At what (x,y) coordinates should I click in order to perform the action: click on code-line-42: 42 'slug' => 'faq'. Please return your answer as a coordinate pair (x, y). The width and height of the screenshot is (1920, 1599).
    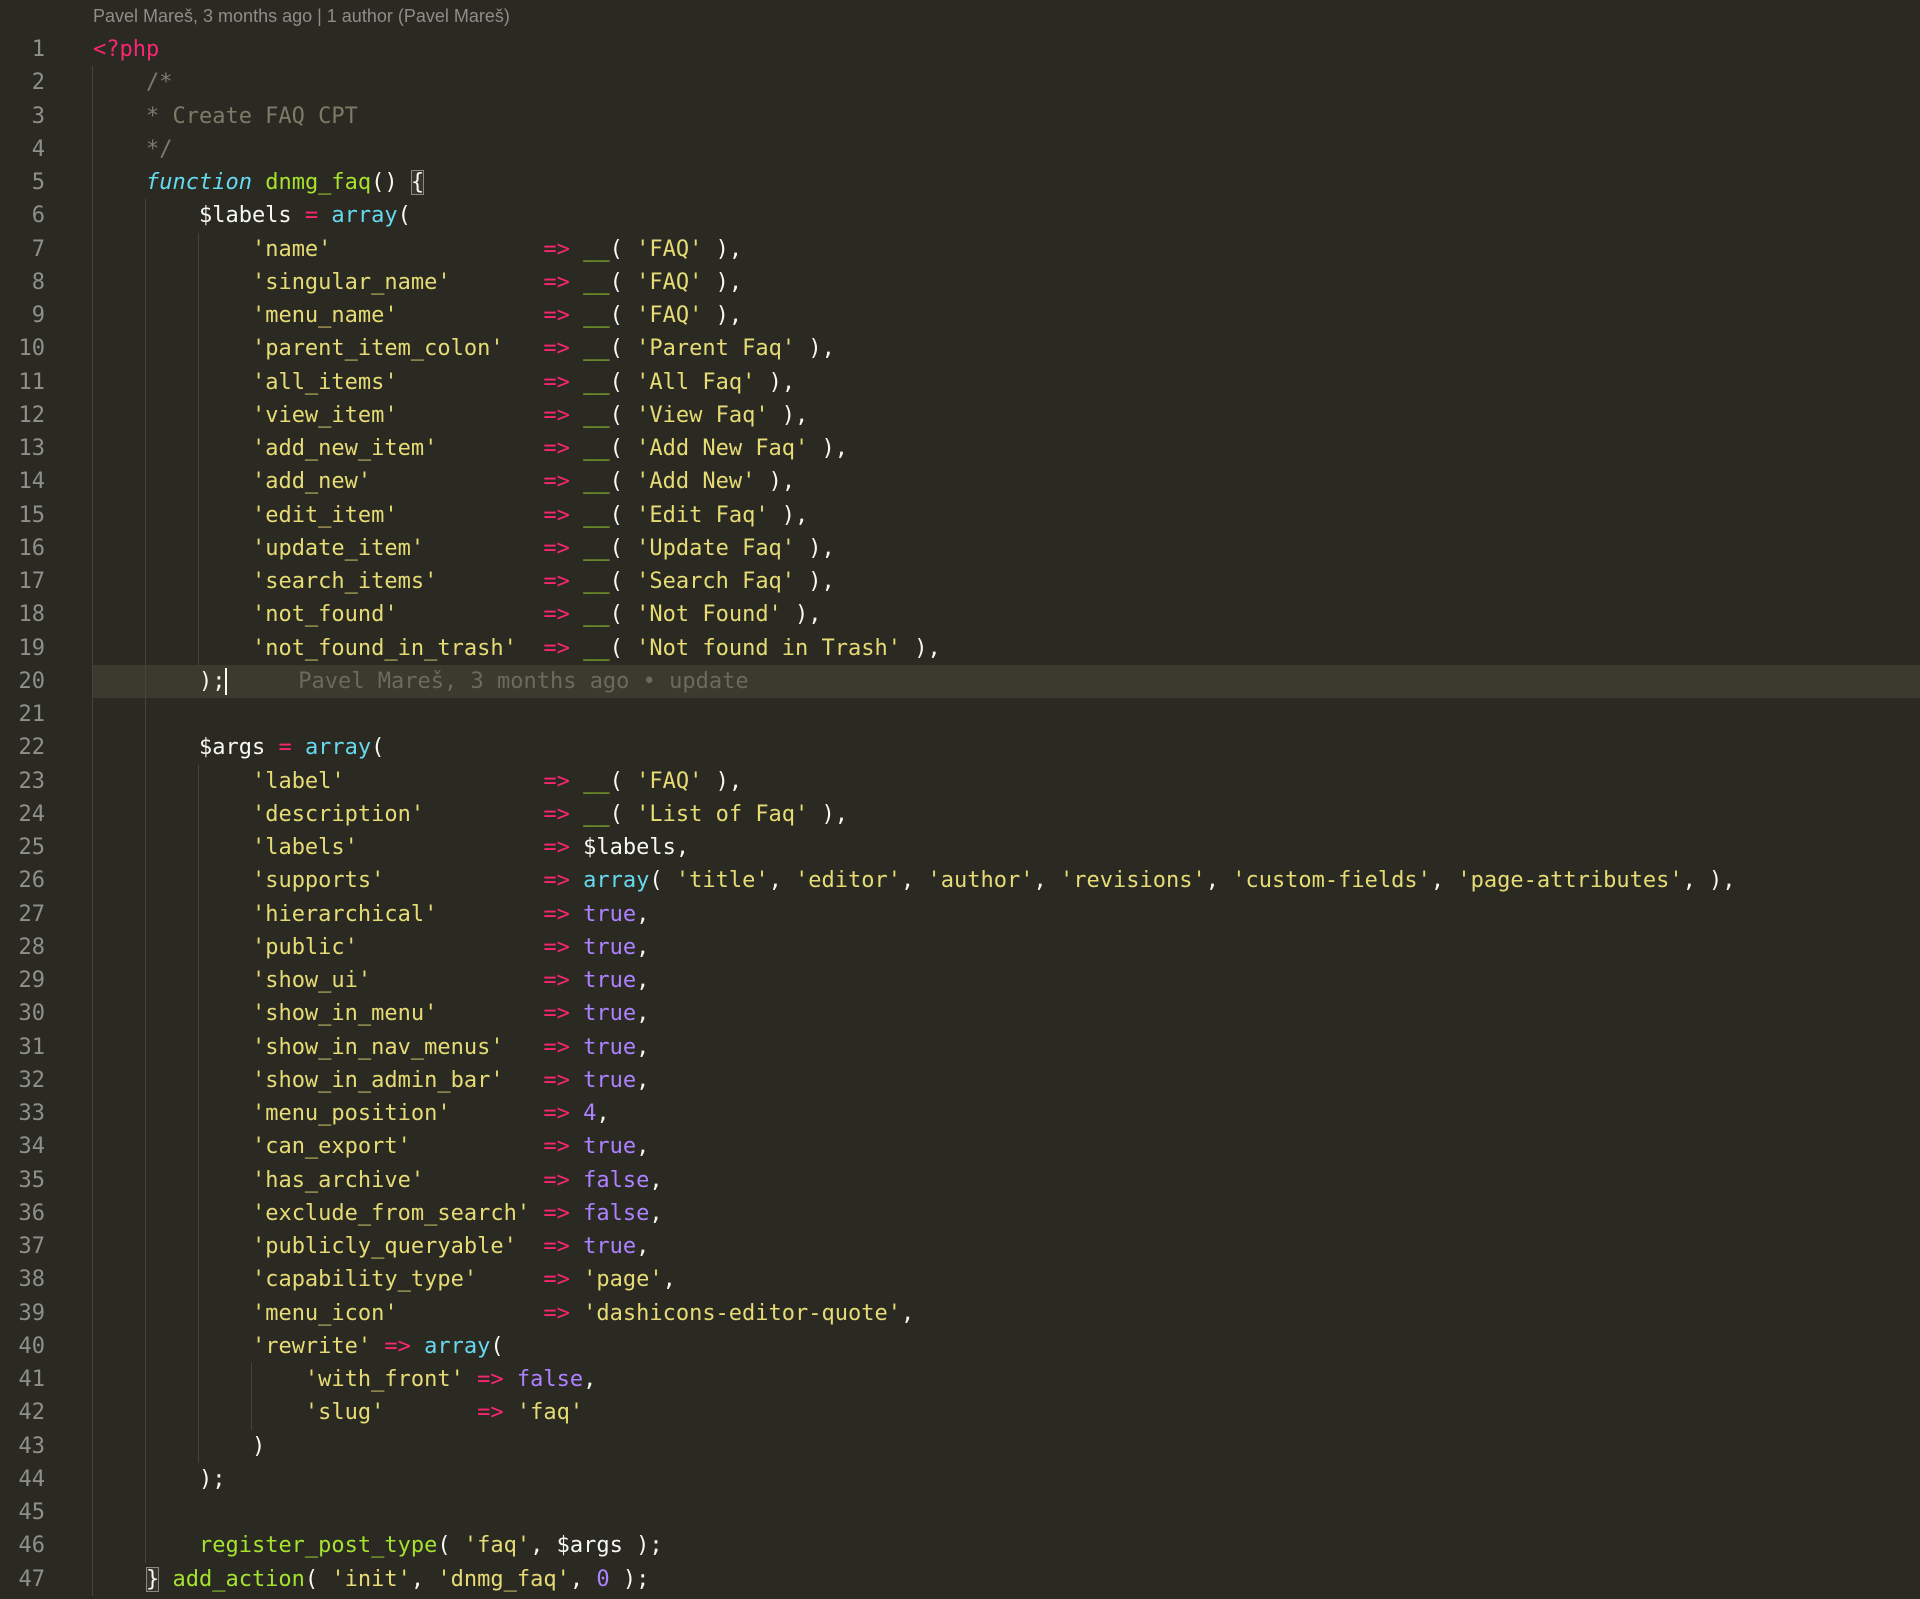
    Looking at the image, I should click on (960, 1412).